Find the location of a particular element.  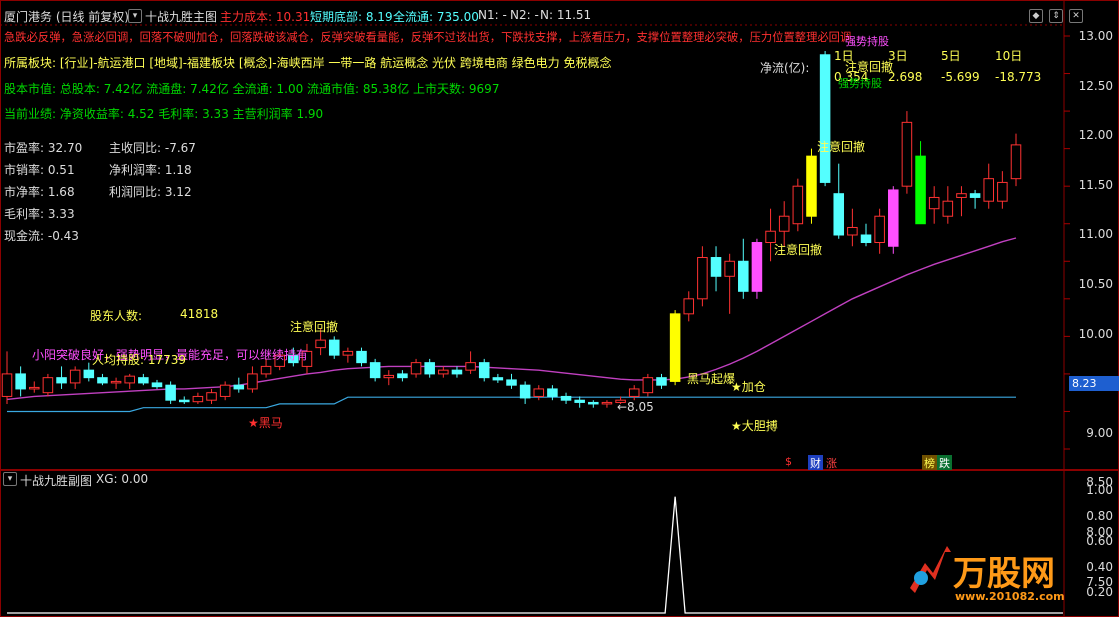

attention-label-top: 注意回撤 is located at coordinates (869, 67).